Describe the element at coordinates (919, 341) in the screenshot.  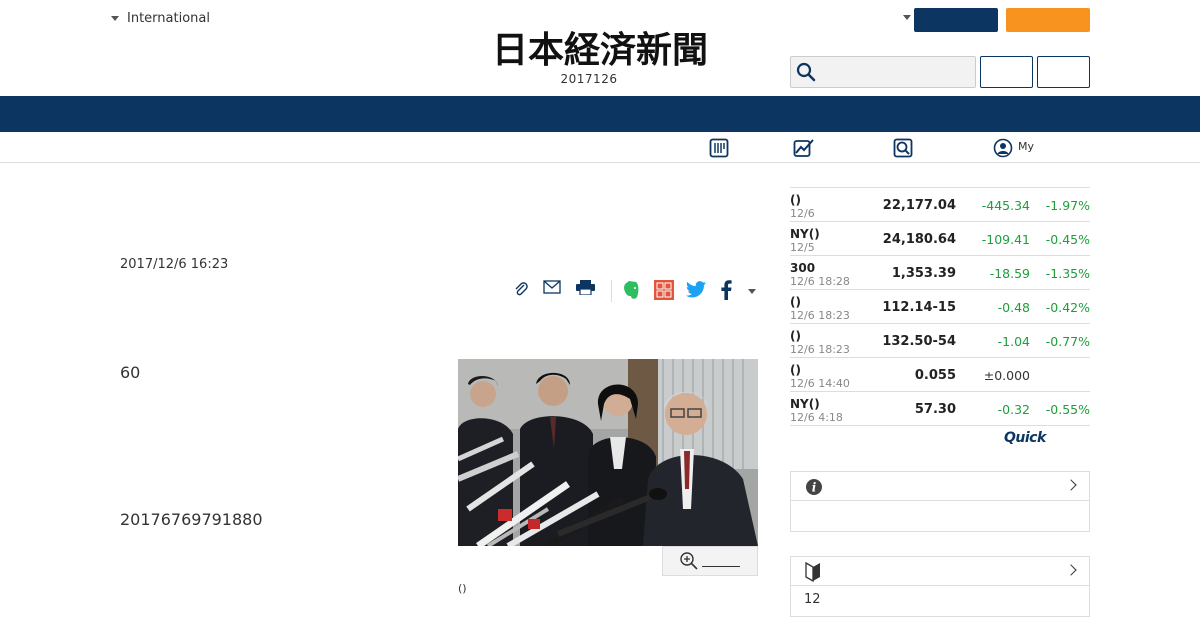
I see `market-value: 132.50-54` at that location.